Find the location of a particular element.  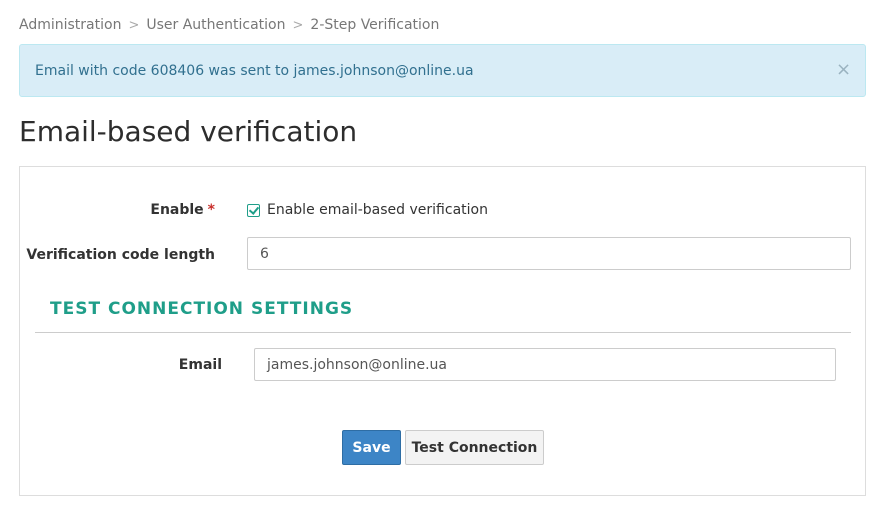

test-connection-button: Test Connection is located at coordinates (474, 447).